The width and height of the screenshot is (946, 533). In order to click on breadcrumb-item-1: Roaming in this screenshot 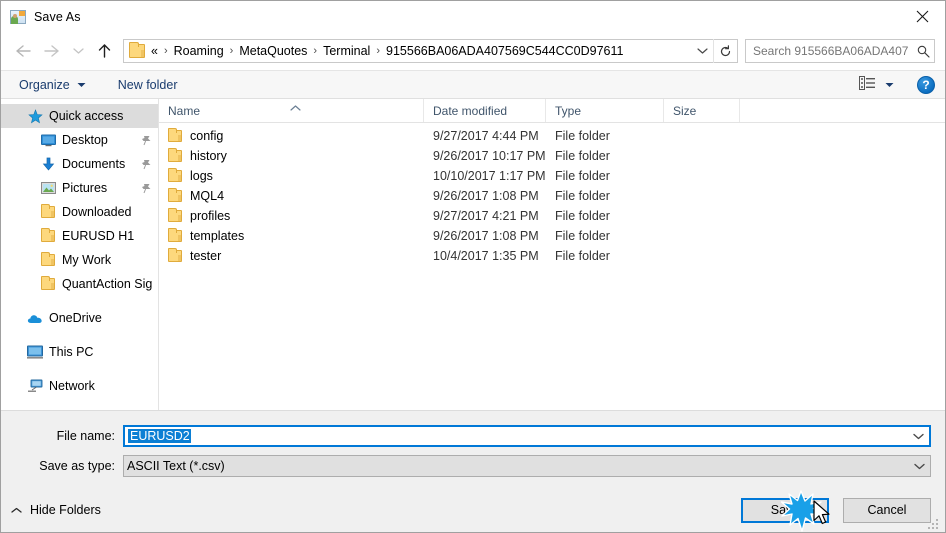, I will do `click(199, 51)`.